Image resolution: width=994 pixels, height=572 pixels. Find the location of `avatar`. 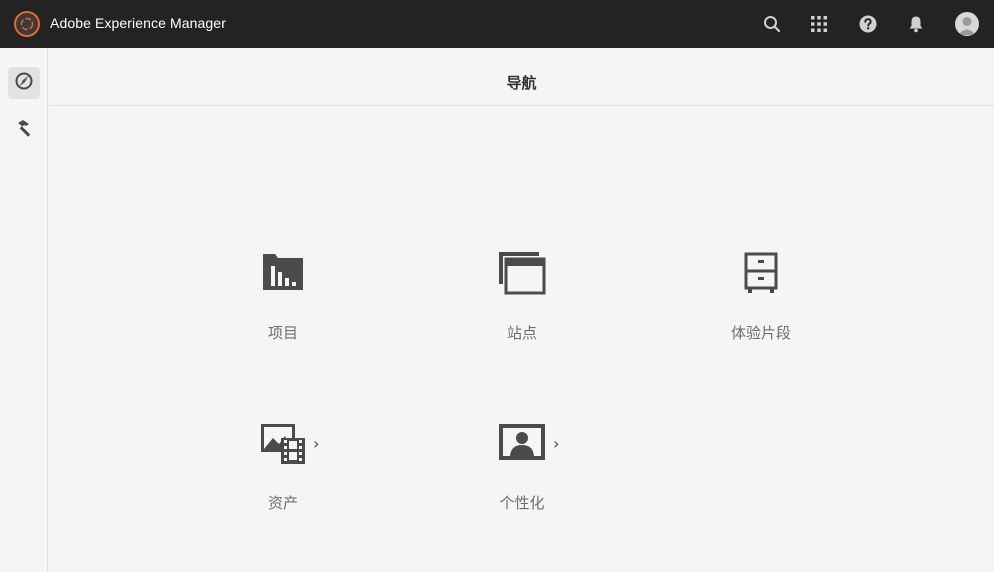

avatar is located at coordinates (967, 24).